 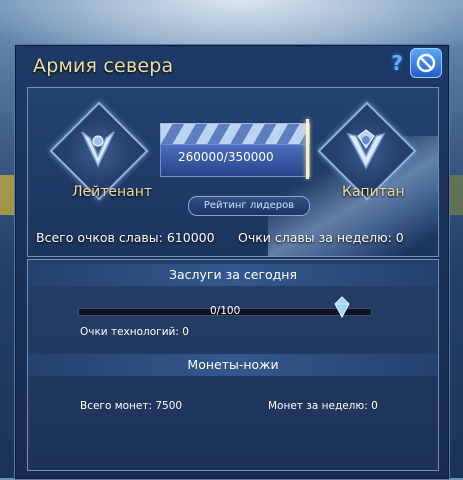 I want to click on current-rank-label: Лейтенант, so click(x=112, y=192).